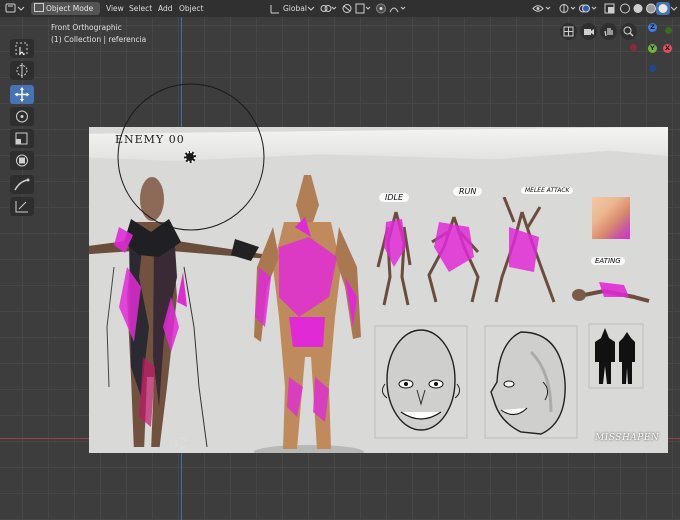 The height and width of the screenshot is (520, 680). What do you see at coordinates (547, 190) in the screenshot?
I see `label-melee: MELEE ATTACK` at bounding box center [547, 190].